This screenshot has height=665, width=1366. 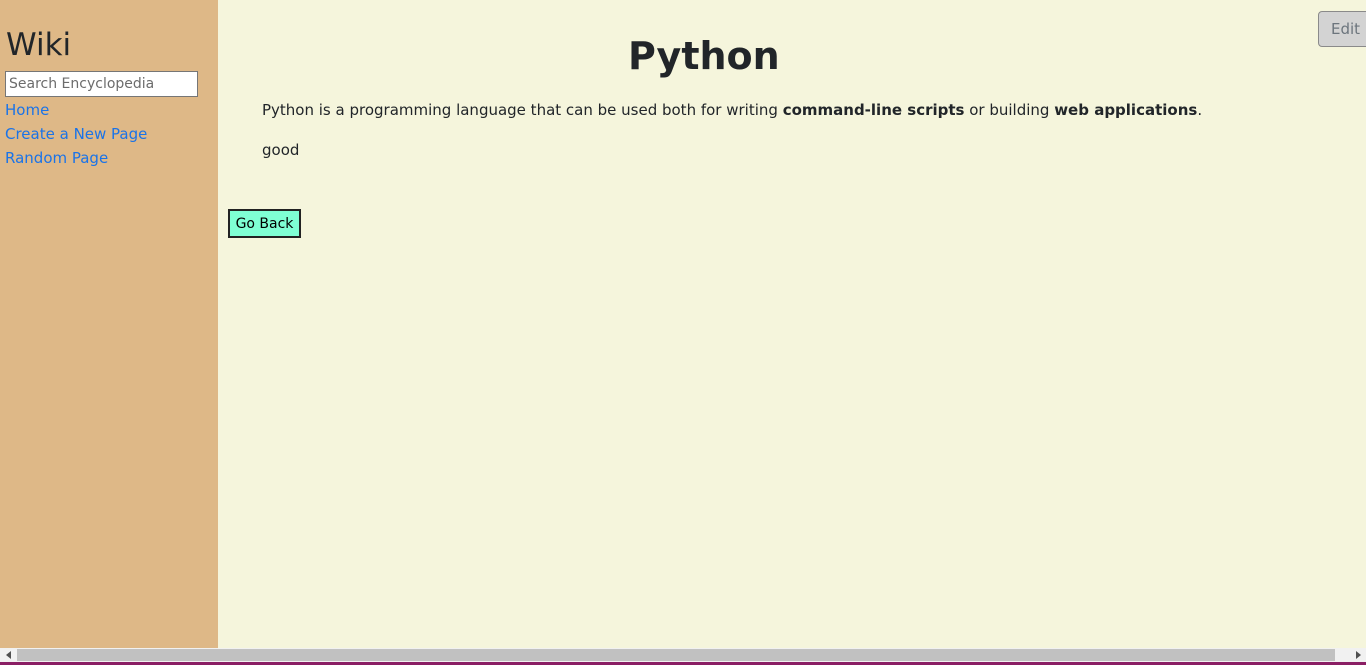 What do you see at coordinates (873, 110) in the screenshot?
I see `bold-text: command-line scripts` at bounding box center [873, 110].